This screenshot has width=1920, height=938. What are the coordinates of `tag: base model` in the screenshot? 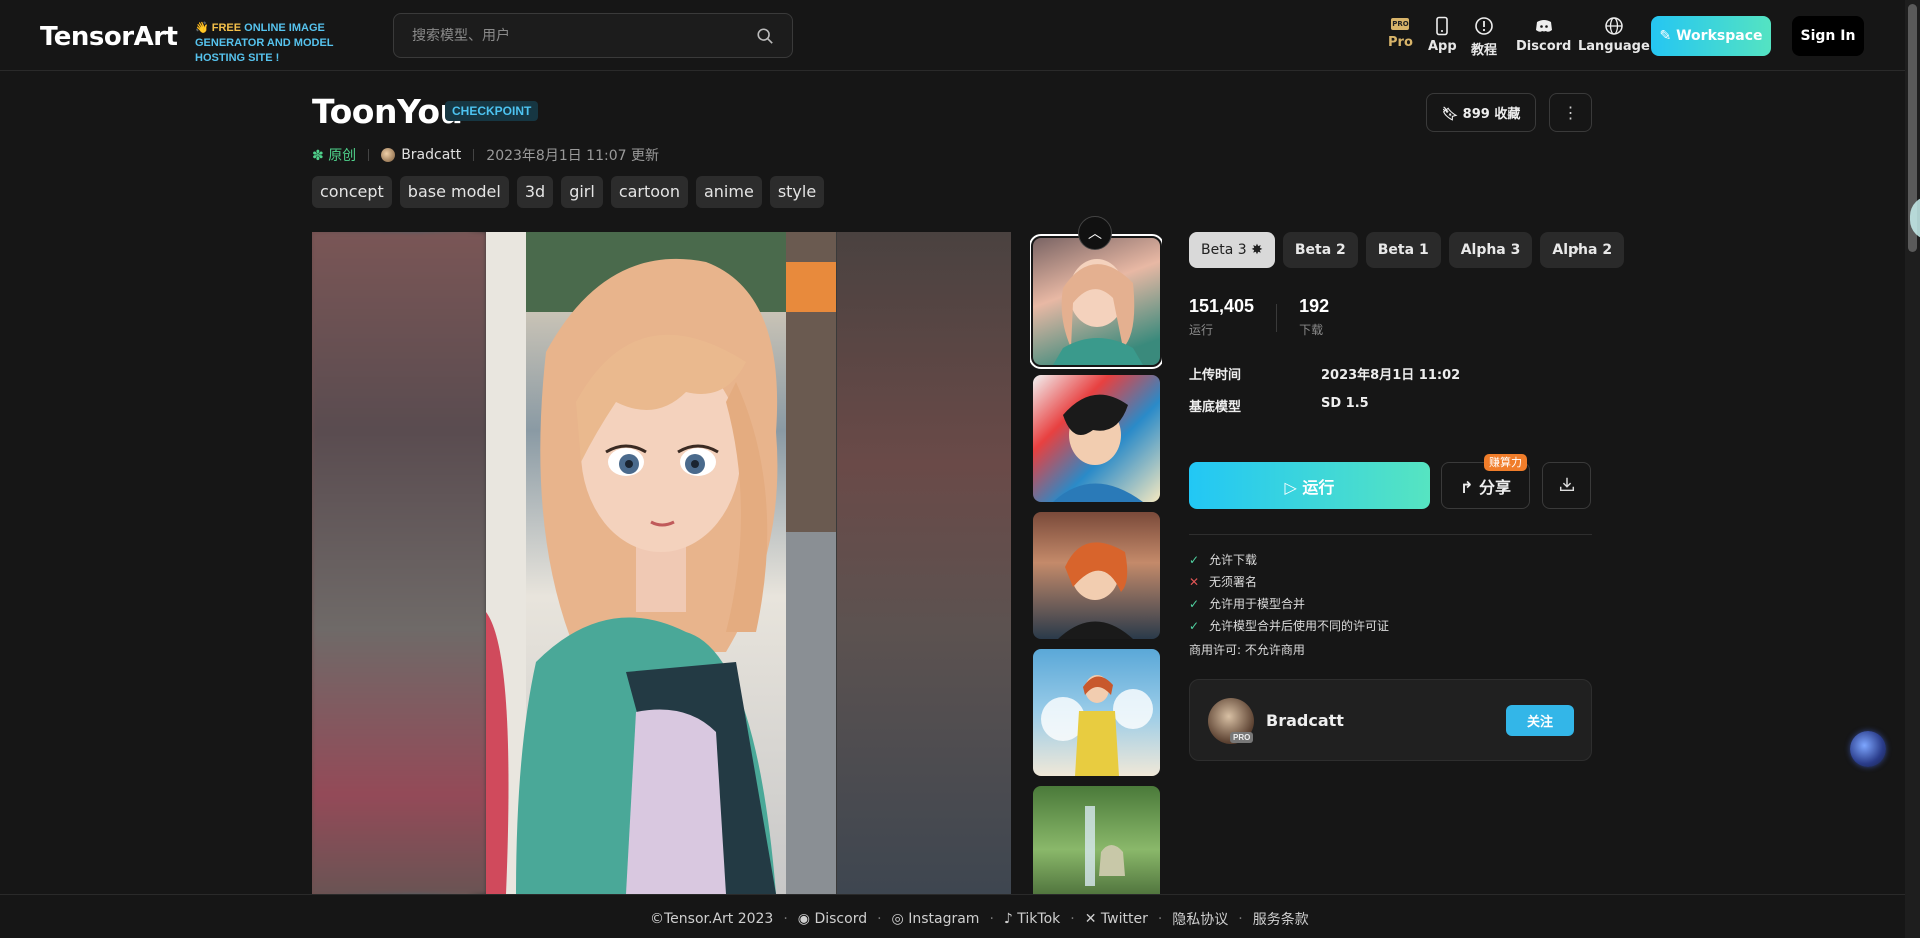 It's located at (454, 192).